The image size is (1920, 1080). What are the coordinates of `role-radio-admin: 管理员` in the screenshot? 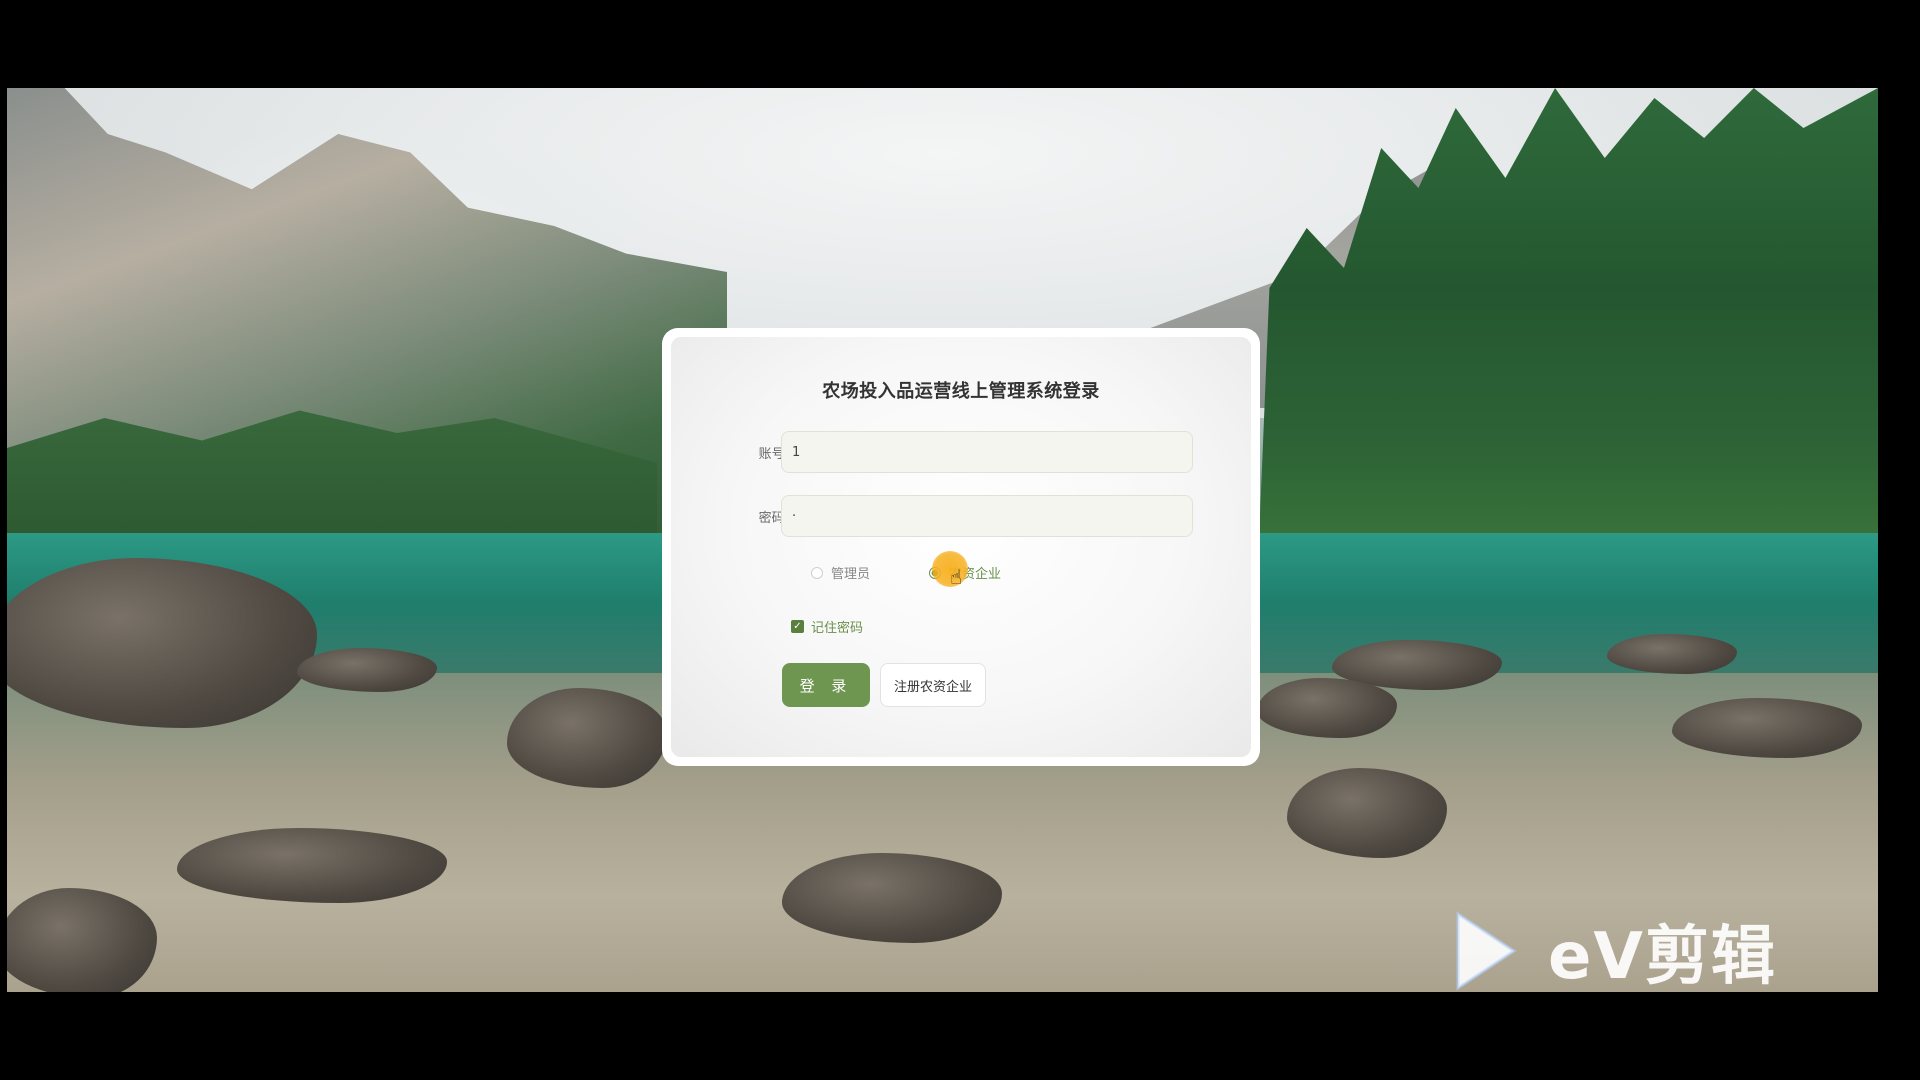 It's located at (840, 572).